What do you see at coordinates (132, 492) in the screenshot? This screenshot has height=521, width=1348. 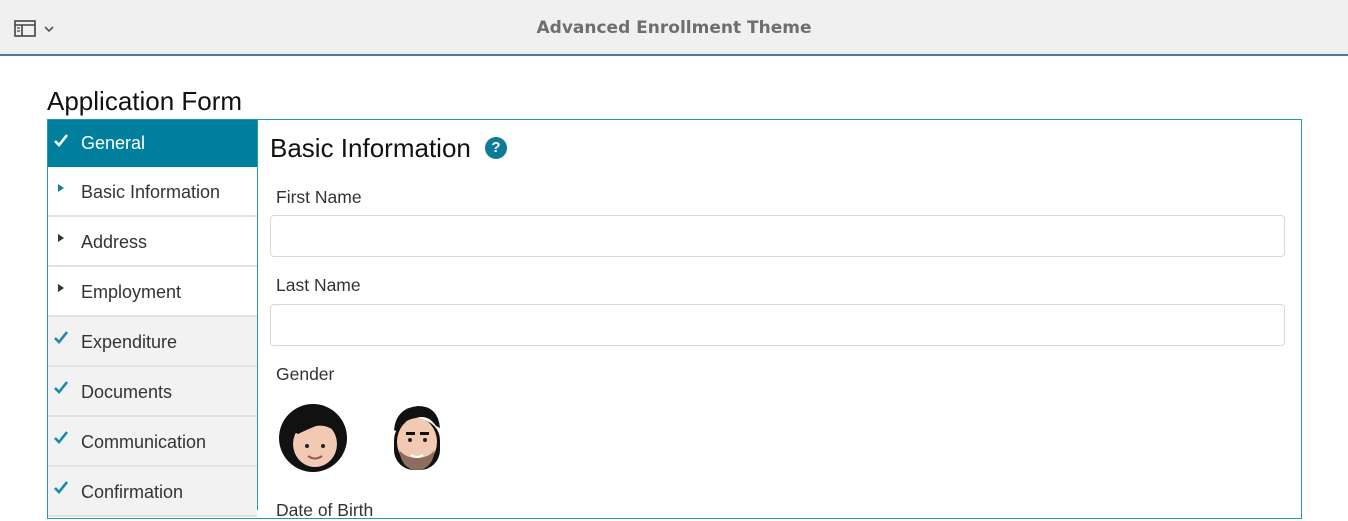 I see `nav-item-label: Confirmation` at bounding box center [132, 492].